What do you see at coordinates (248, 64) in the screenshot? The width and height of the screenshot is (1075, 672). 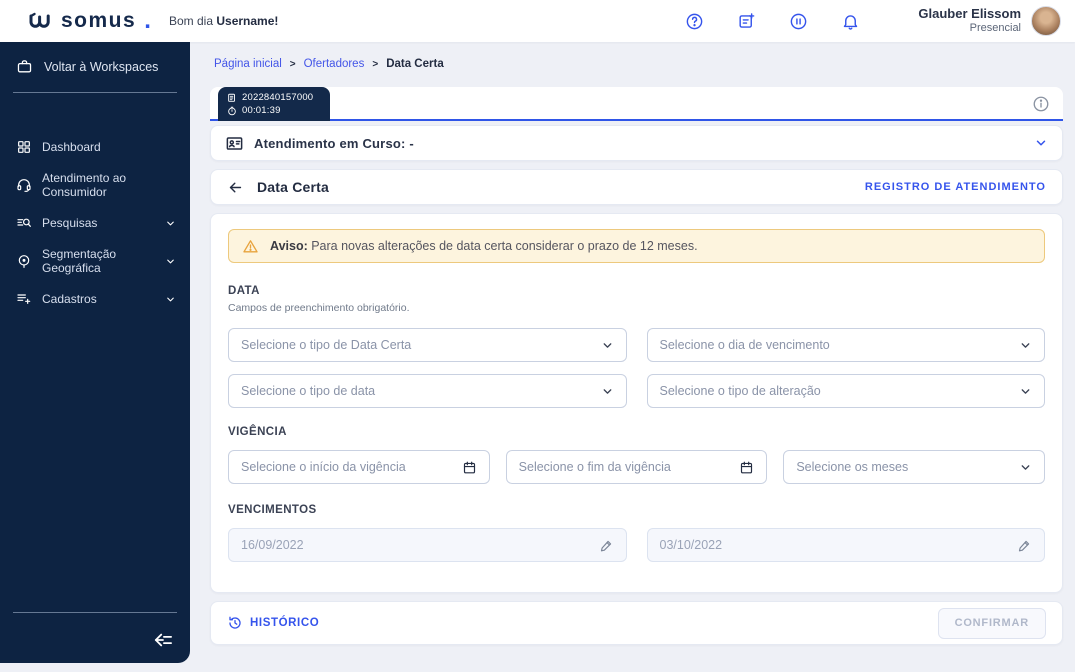 I see `breadcrumb-pagina-inicial: Página inicial` at bounding box center [248, 64].